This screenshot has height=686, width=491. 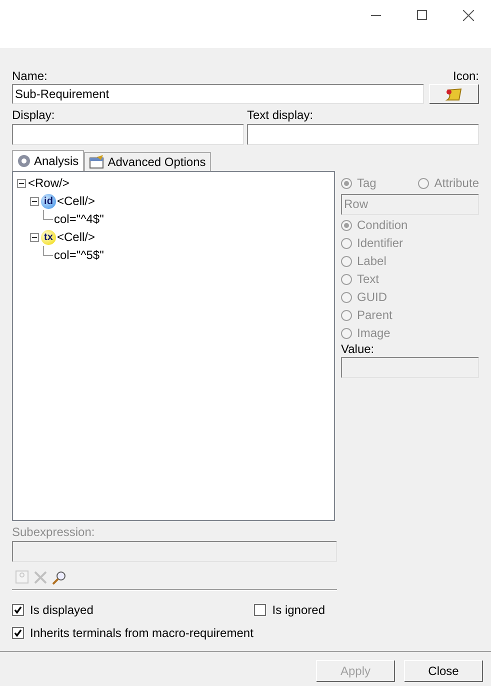 I want to click on field-label: Display:, so click(x=34, y=115).